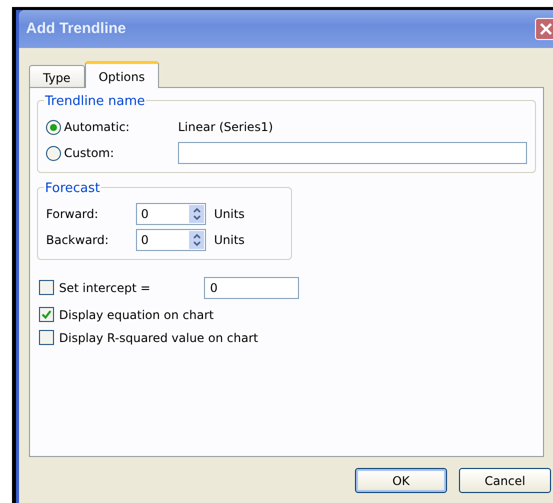  I want to click on name-value: Linear (Series1), so click(226, 127).